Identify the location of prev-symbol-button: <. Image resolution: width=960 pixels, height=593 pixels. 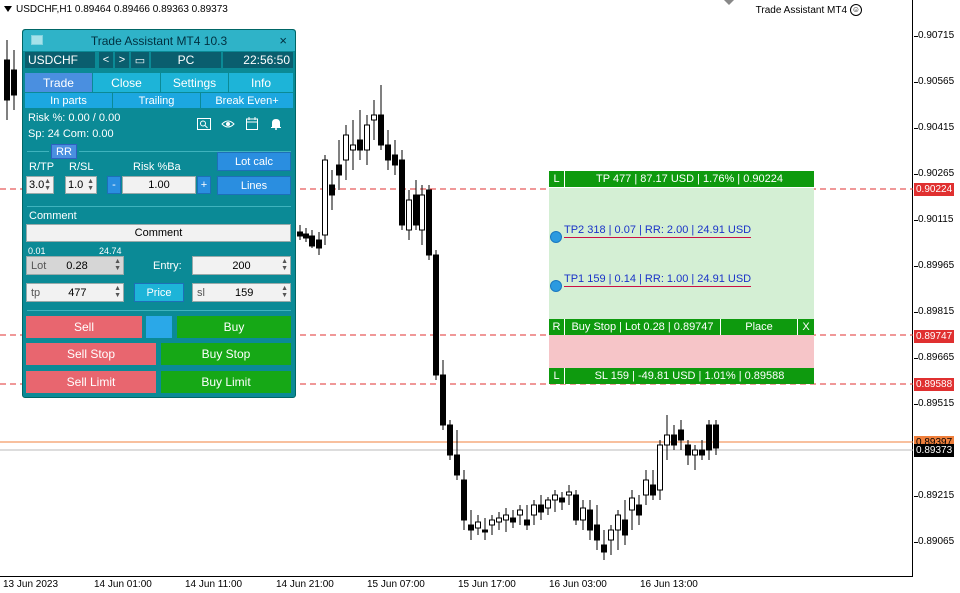
(106, 60).